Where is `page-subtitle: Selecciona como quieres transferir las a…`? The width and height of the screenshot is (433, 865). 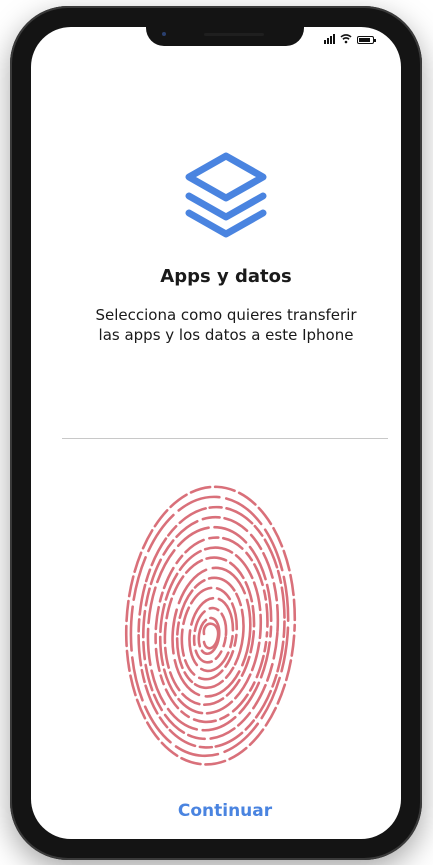 page-subtitle: Selecciona como quieres transferir las a… is located at coordinates (226, 325).